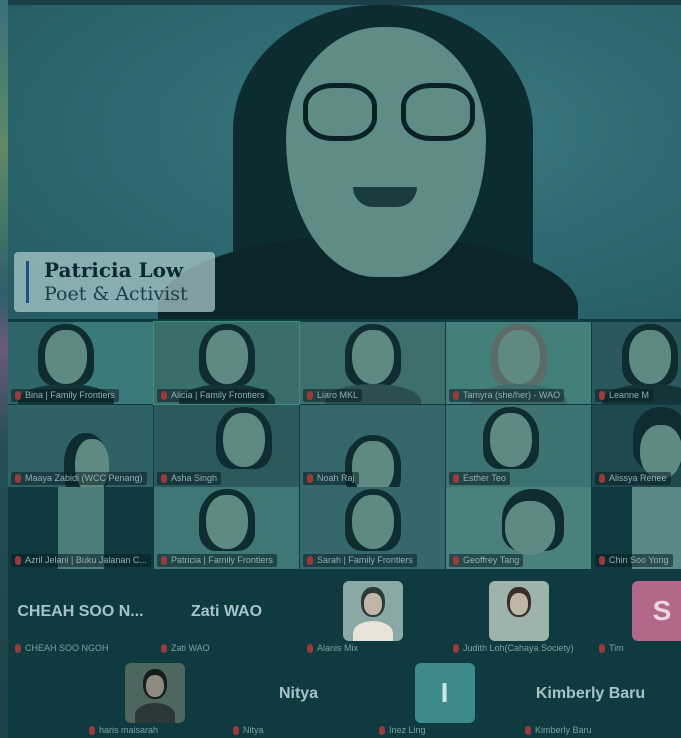  I want to click on participant-tile: Liaro MKL, so click(372, 363).